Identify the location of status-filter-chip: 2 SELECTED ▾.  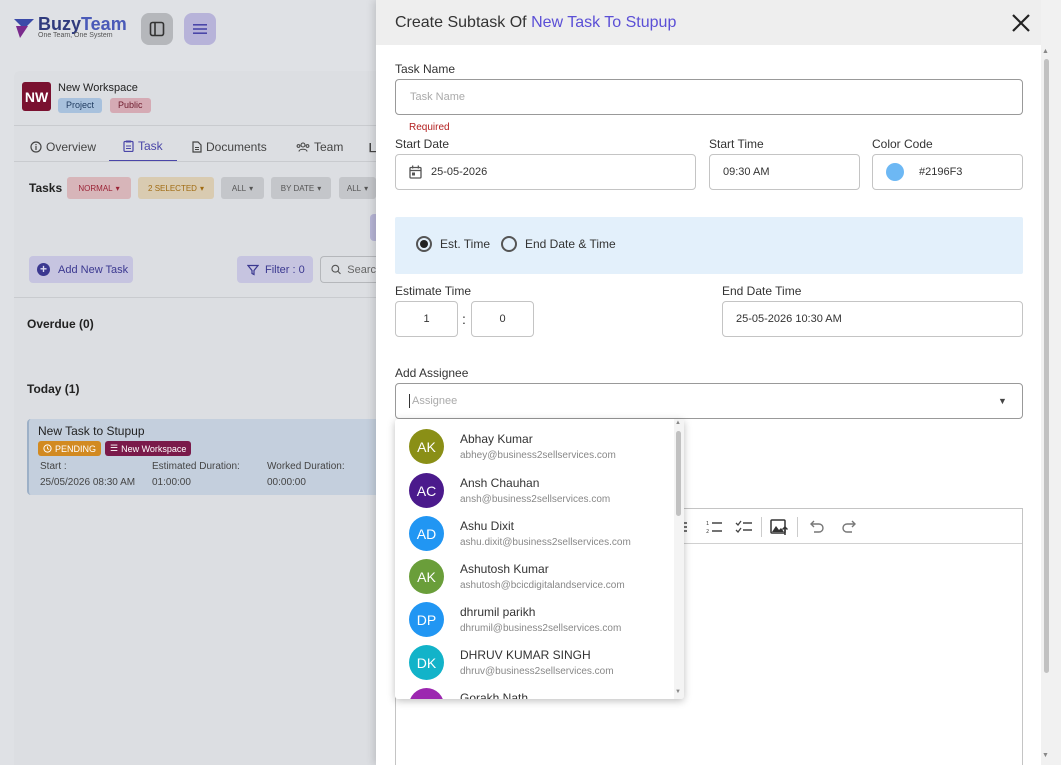
(176, 188).